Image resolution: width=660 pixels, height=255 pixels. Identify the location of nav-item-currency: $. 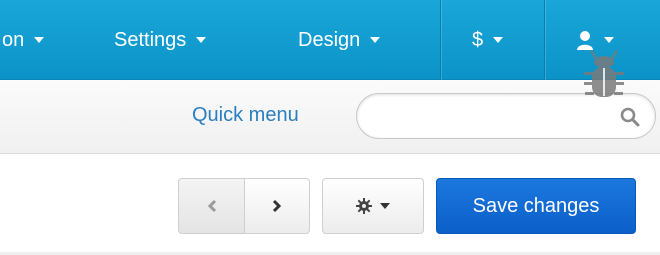
(488, 40).